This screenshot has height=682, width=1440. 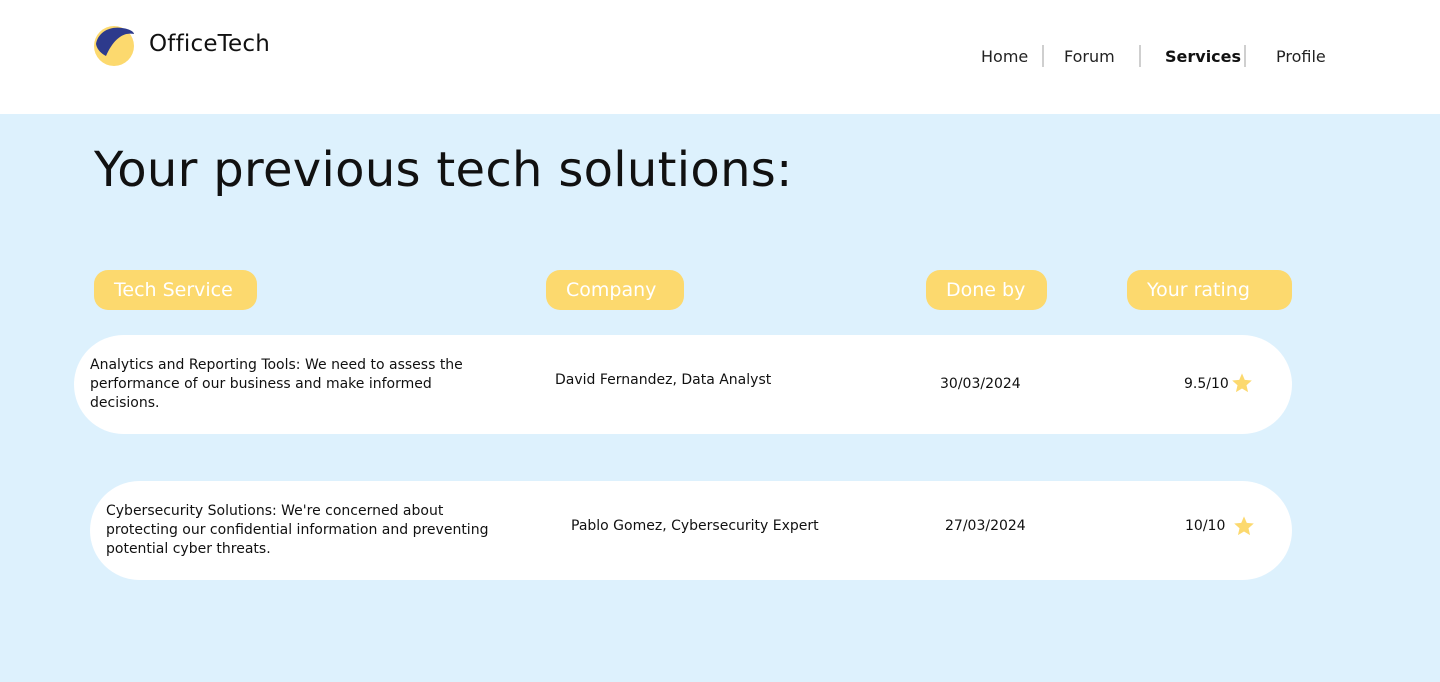 What do you see at coordinates (1004, 57) in the screenshot?
I see `nav-home: Home` at bounding box center [1004, 57].